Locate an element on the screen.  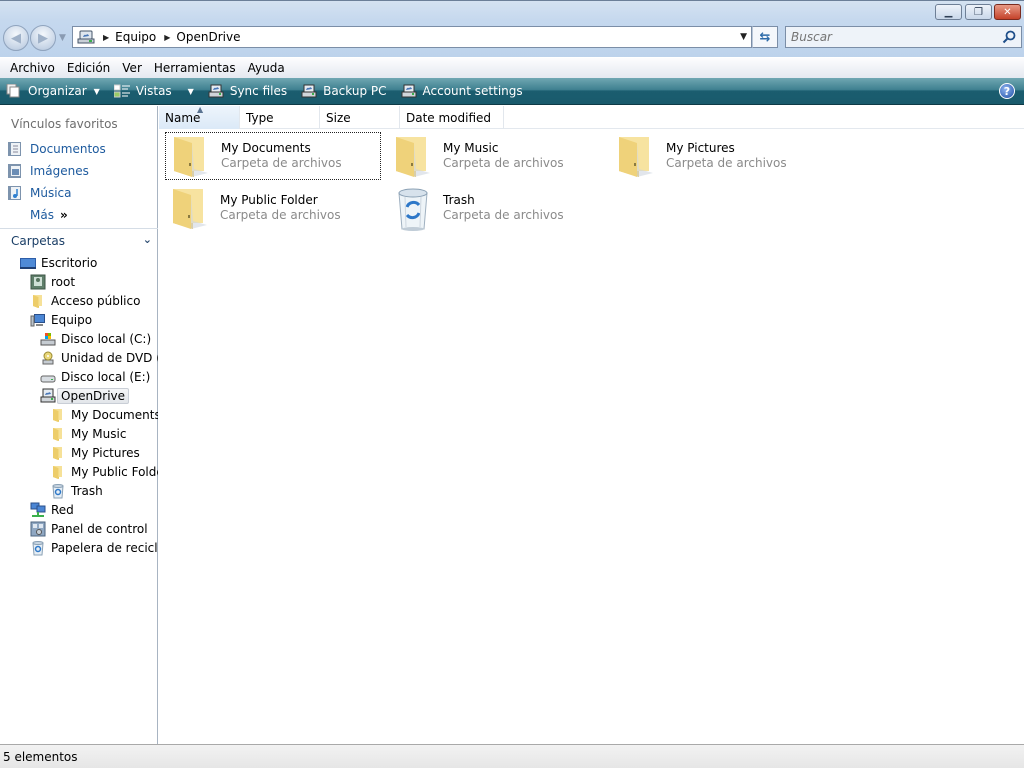
restore-icon: ❐ is located at coordinates (978, 12).